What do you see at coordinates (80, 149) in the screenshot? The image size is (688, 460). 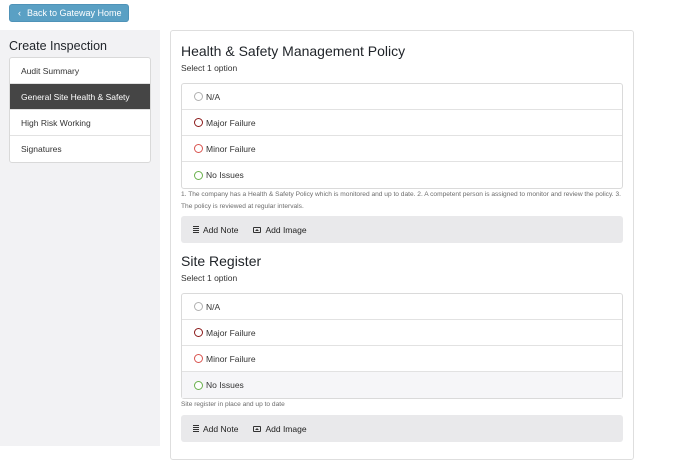 I see `sidebar-item-signatures: Signatures` at bounding box center [80, 149].